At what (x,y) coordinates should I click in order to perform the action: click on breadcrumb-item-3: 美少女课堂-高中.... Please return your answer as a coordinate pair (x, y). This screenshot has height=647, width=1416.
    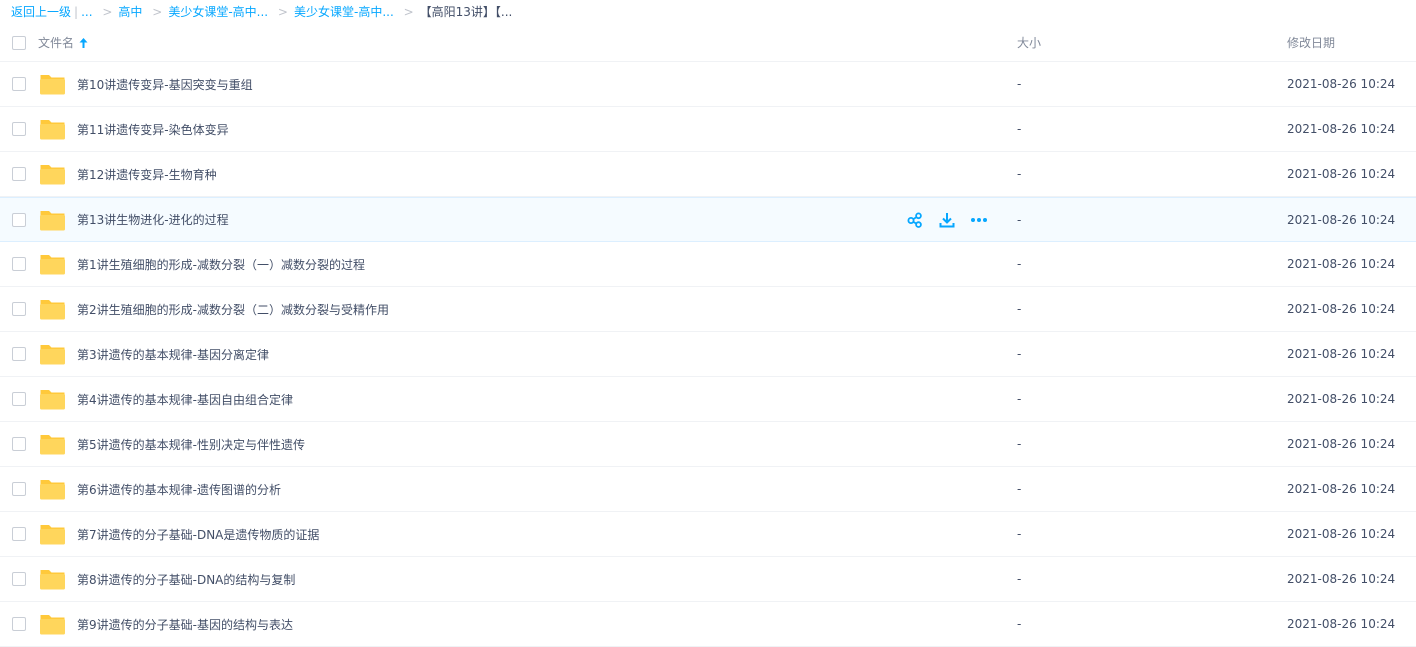
    Looking at the image, I should click on (344, 12).